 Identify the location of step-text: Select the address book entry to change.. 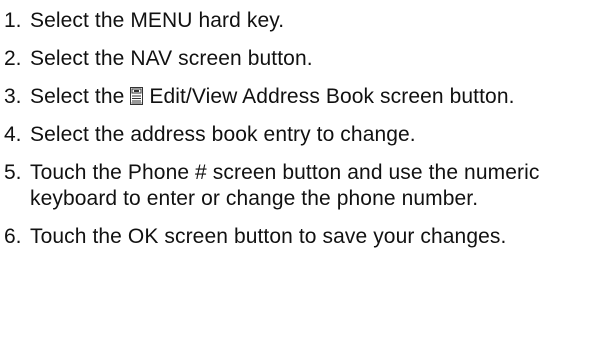
(223, 134).